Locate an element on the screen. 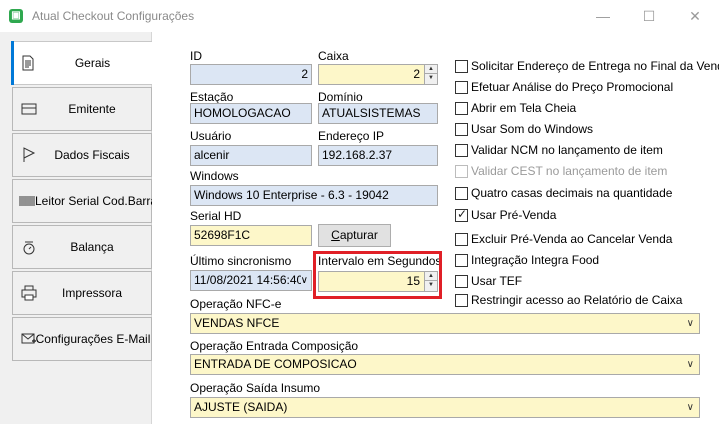 Image resolution: width=719 pixels, height=424 pixels. estacao-label: Estação is located at coordinates (212, 97).